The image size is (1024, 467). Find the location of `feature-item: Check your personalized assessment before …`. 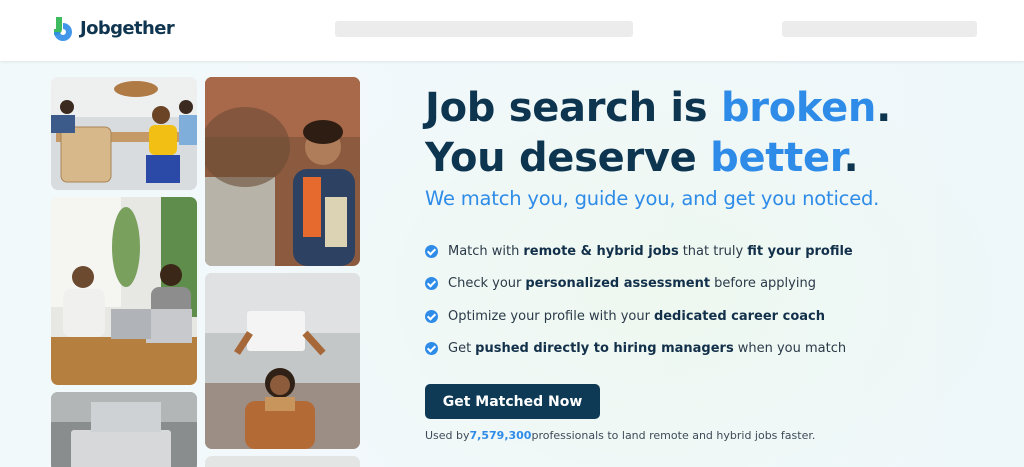

feature-item: Check your personalized assessment before … is located at coordinates (641, 284).